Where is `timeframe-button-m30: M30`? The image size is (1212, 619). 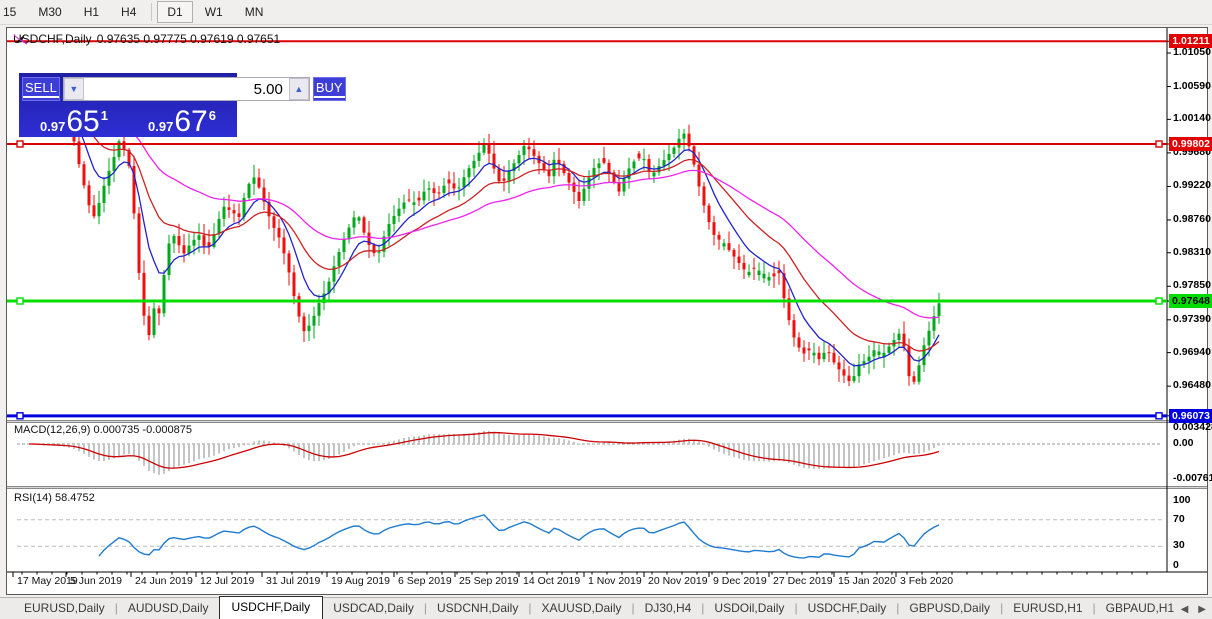 timeframe-button-m30: M30 is located at coordinates (49, 12).